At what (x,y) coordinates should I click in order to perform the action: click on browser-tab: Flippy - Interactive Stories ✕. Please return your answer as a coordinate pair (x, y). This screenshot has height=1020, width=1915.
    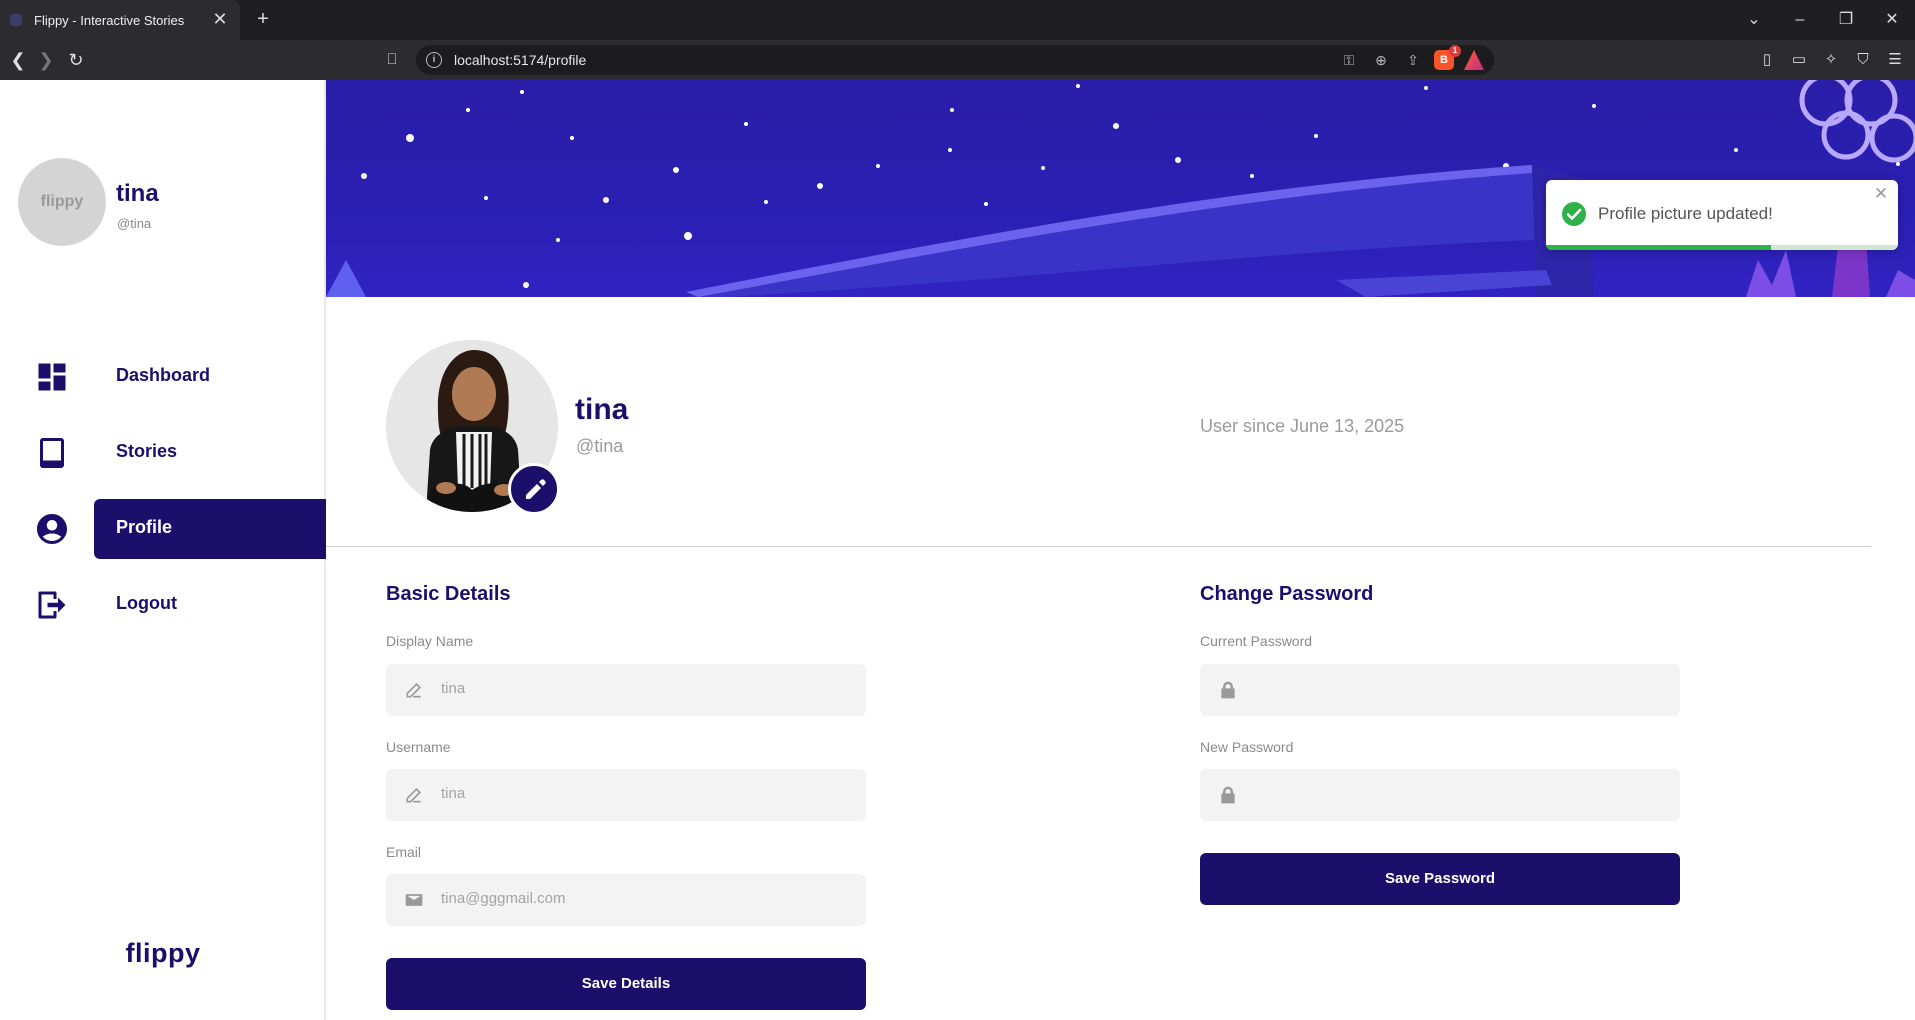
    Looking at the image, I should click on (120, 20).